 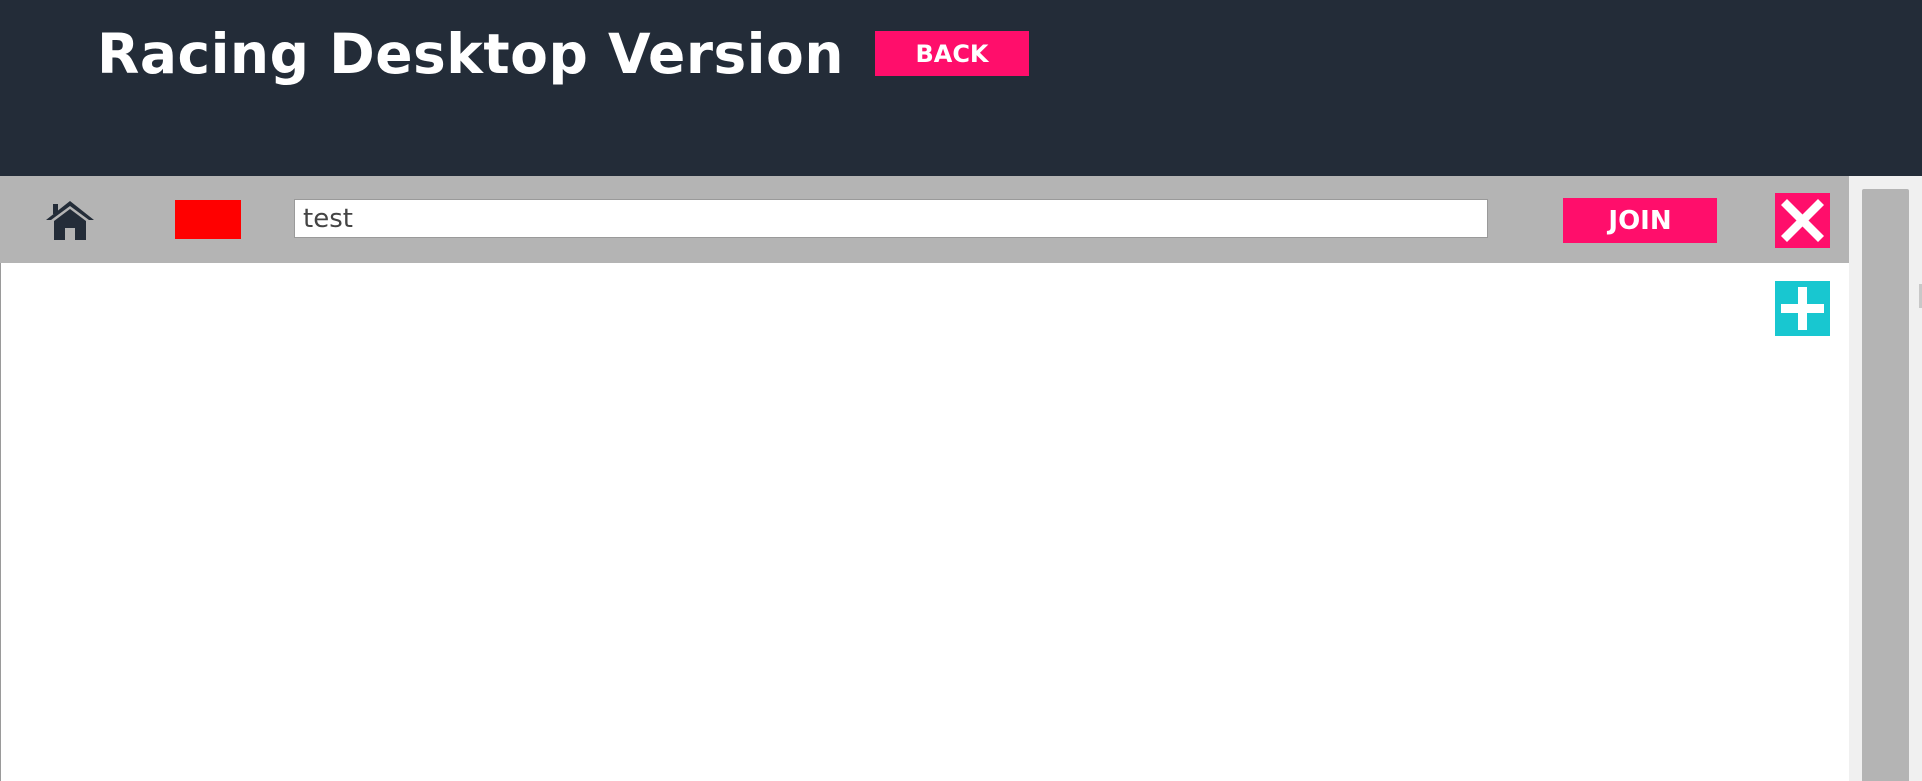 I want to click on join-button: JOIN, so click(x=1640, y=220).